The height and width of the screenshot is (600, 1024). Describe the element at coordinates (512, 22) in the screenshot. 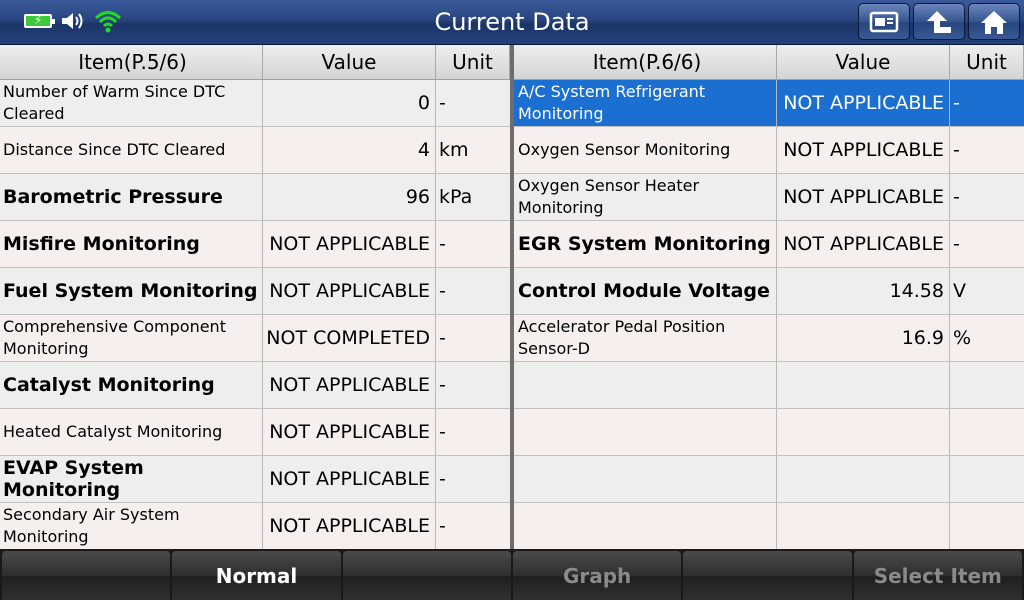

I see `title-bar: ⚡ Current Data` at that location.